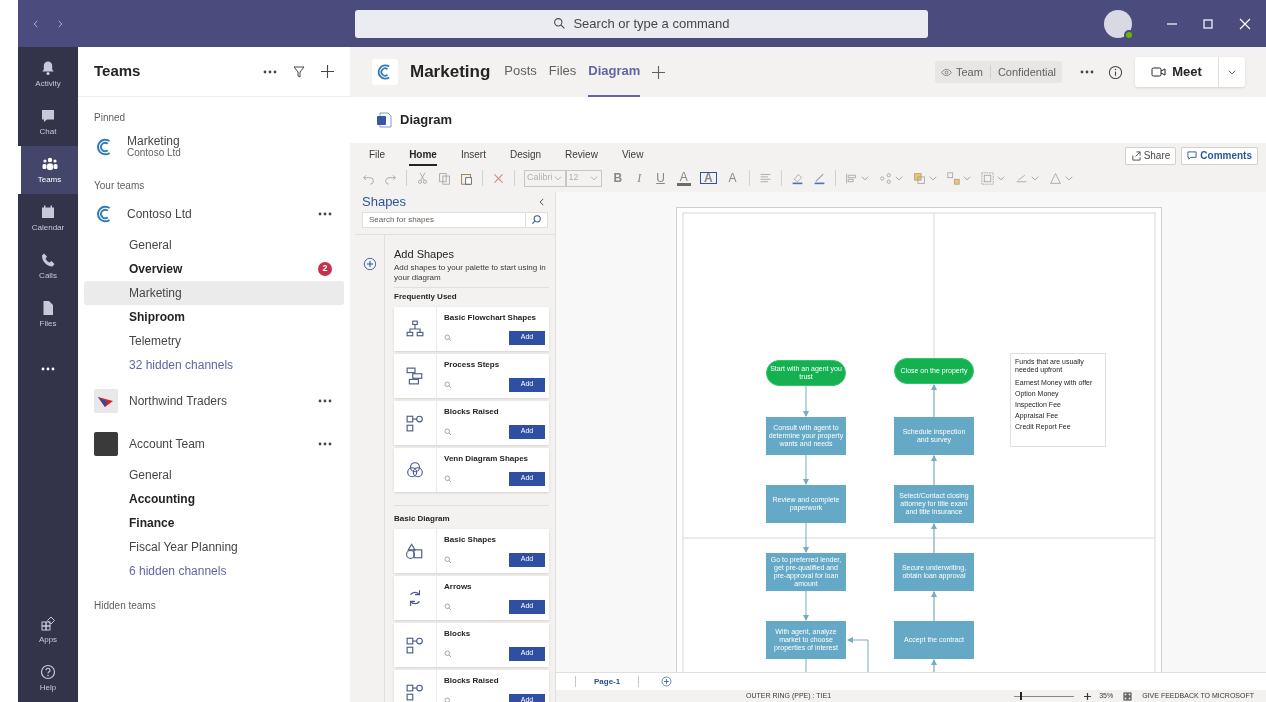  Describe the element at coordinates (214, 444) in the screenshot. I see `team-row: Account Team` at that location.